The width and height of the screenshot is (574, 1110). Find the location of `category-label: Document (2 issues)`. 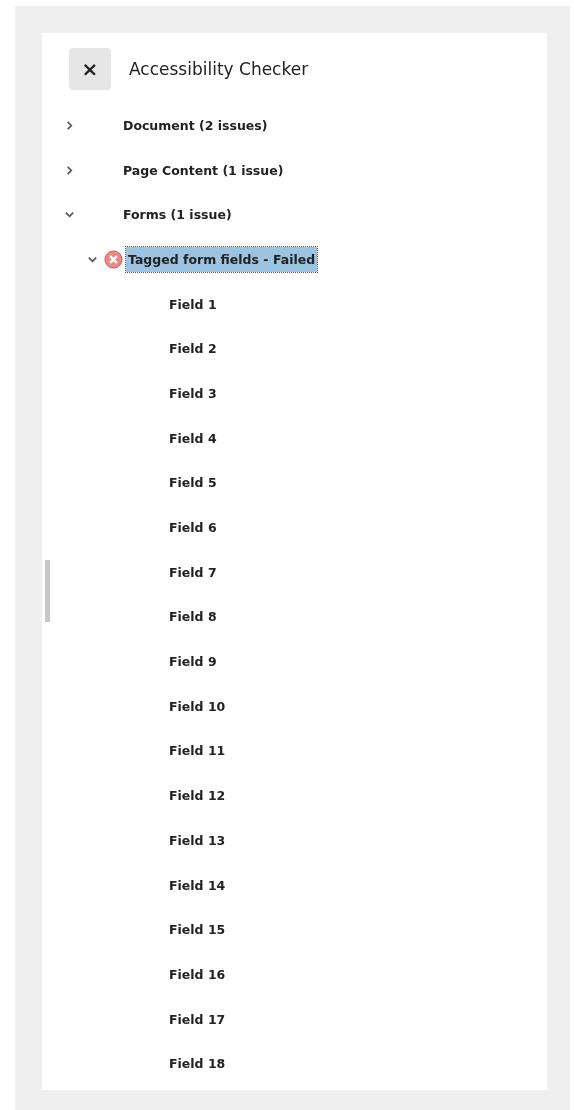

category-label: Document (2 issues) is located at coordinates (195, 125).